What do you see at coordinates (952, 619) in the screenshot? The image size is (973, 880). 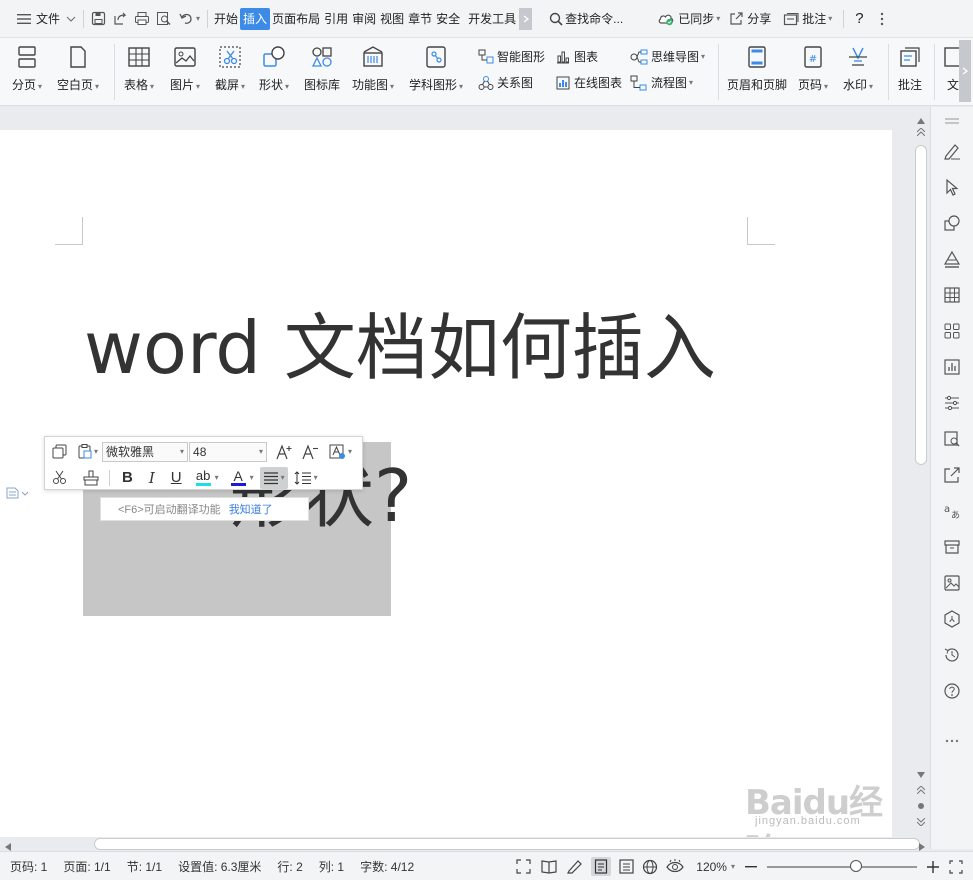 I see `document-protect-icon` at bounding box center [952, 619].